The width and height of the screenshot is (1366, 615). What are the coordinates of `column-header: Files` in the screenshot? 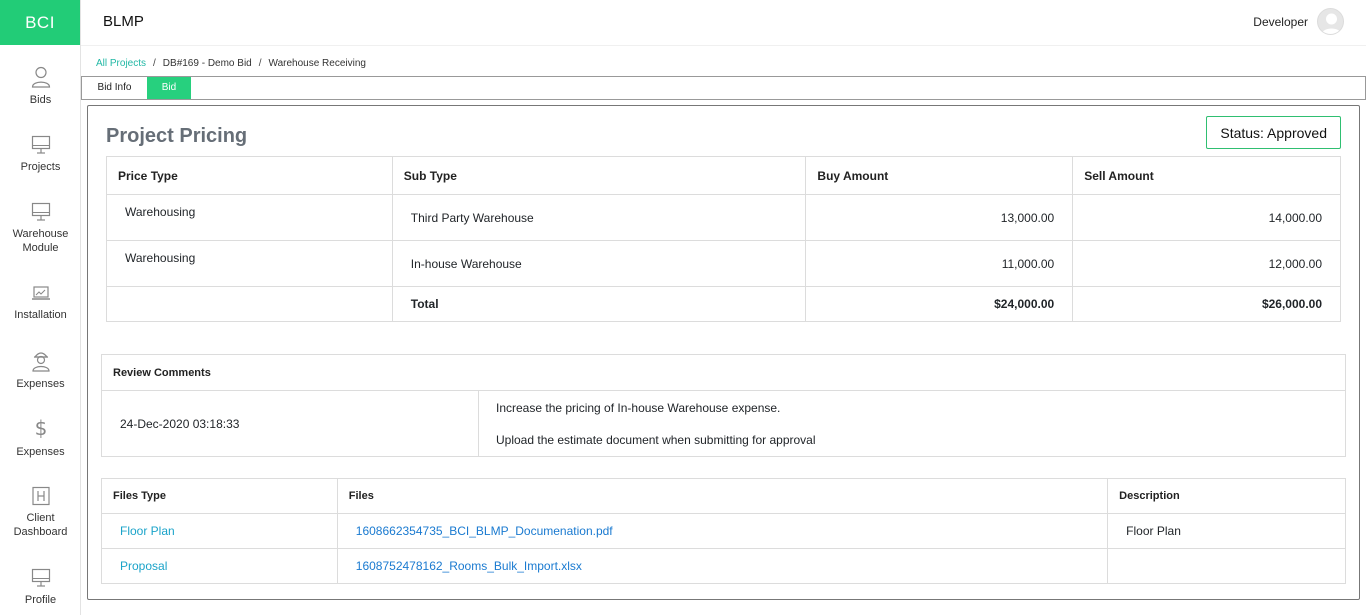 It's located at (722, 496).